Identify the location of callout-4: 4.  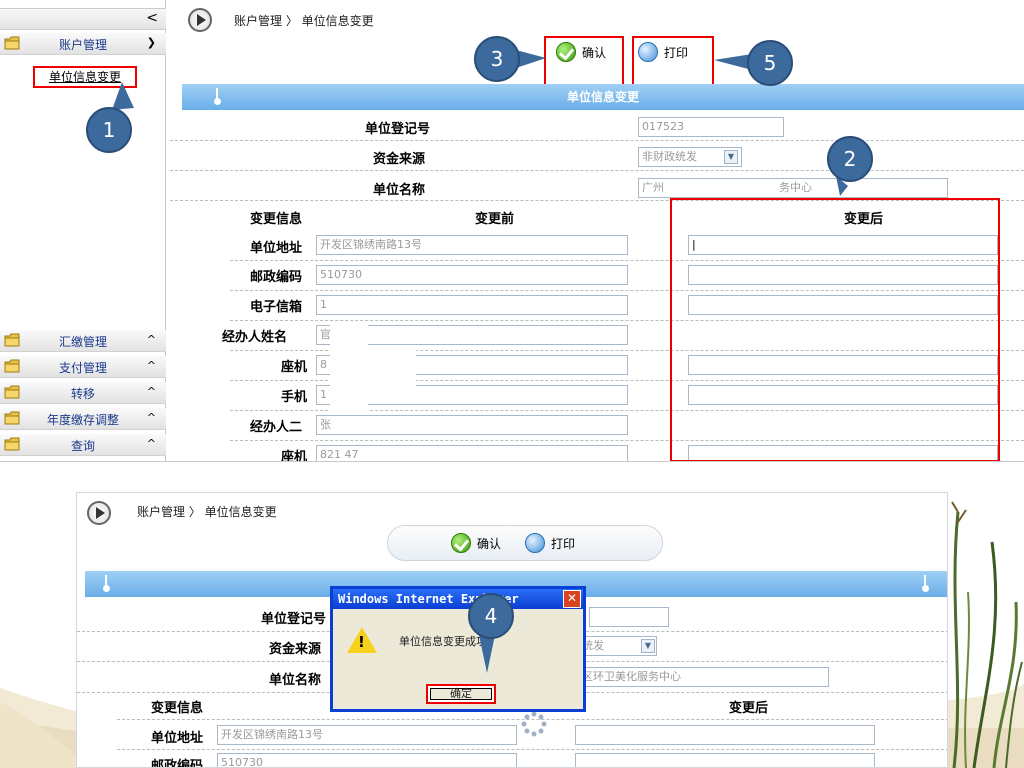
(491, 616).